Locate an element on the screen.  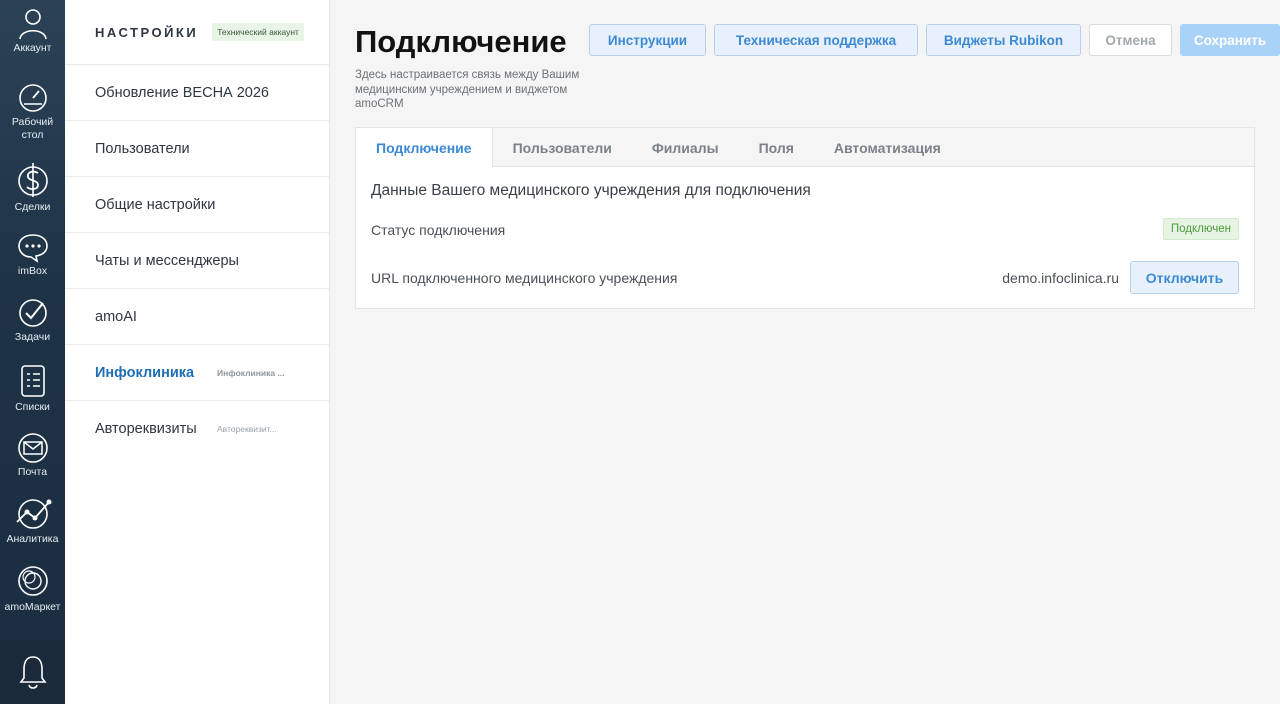
settings-item-label: Пользователи is located at coordinates (142, 148).